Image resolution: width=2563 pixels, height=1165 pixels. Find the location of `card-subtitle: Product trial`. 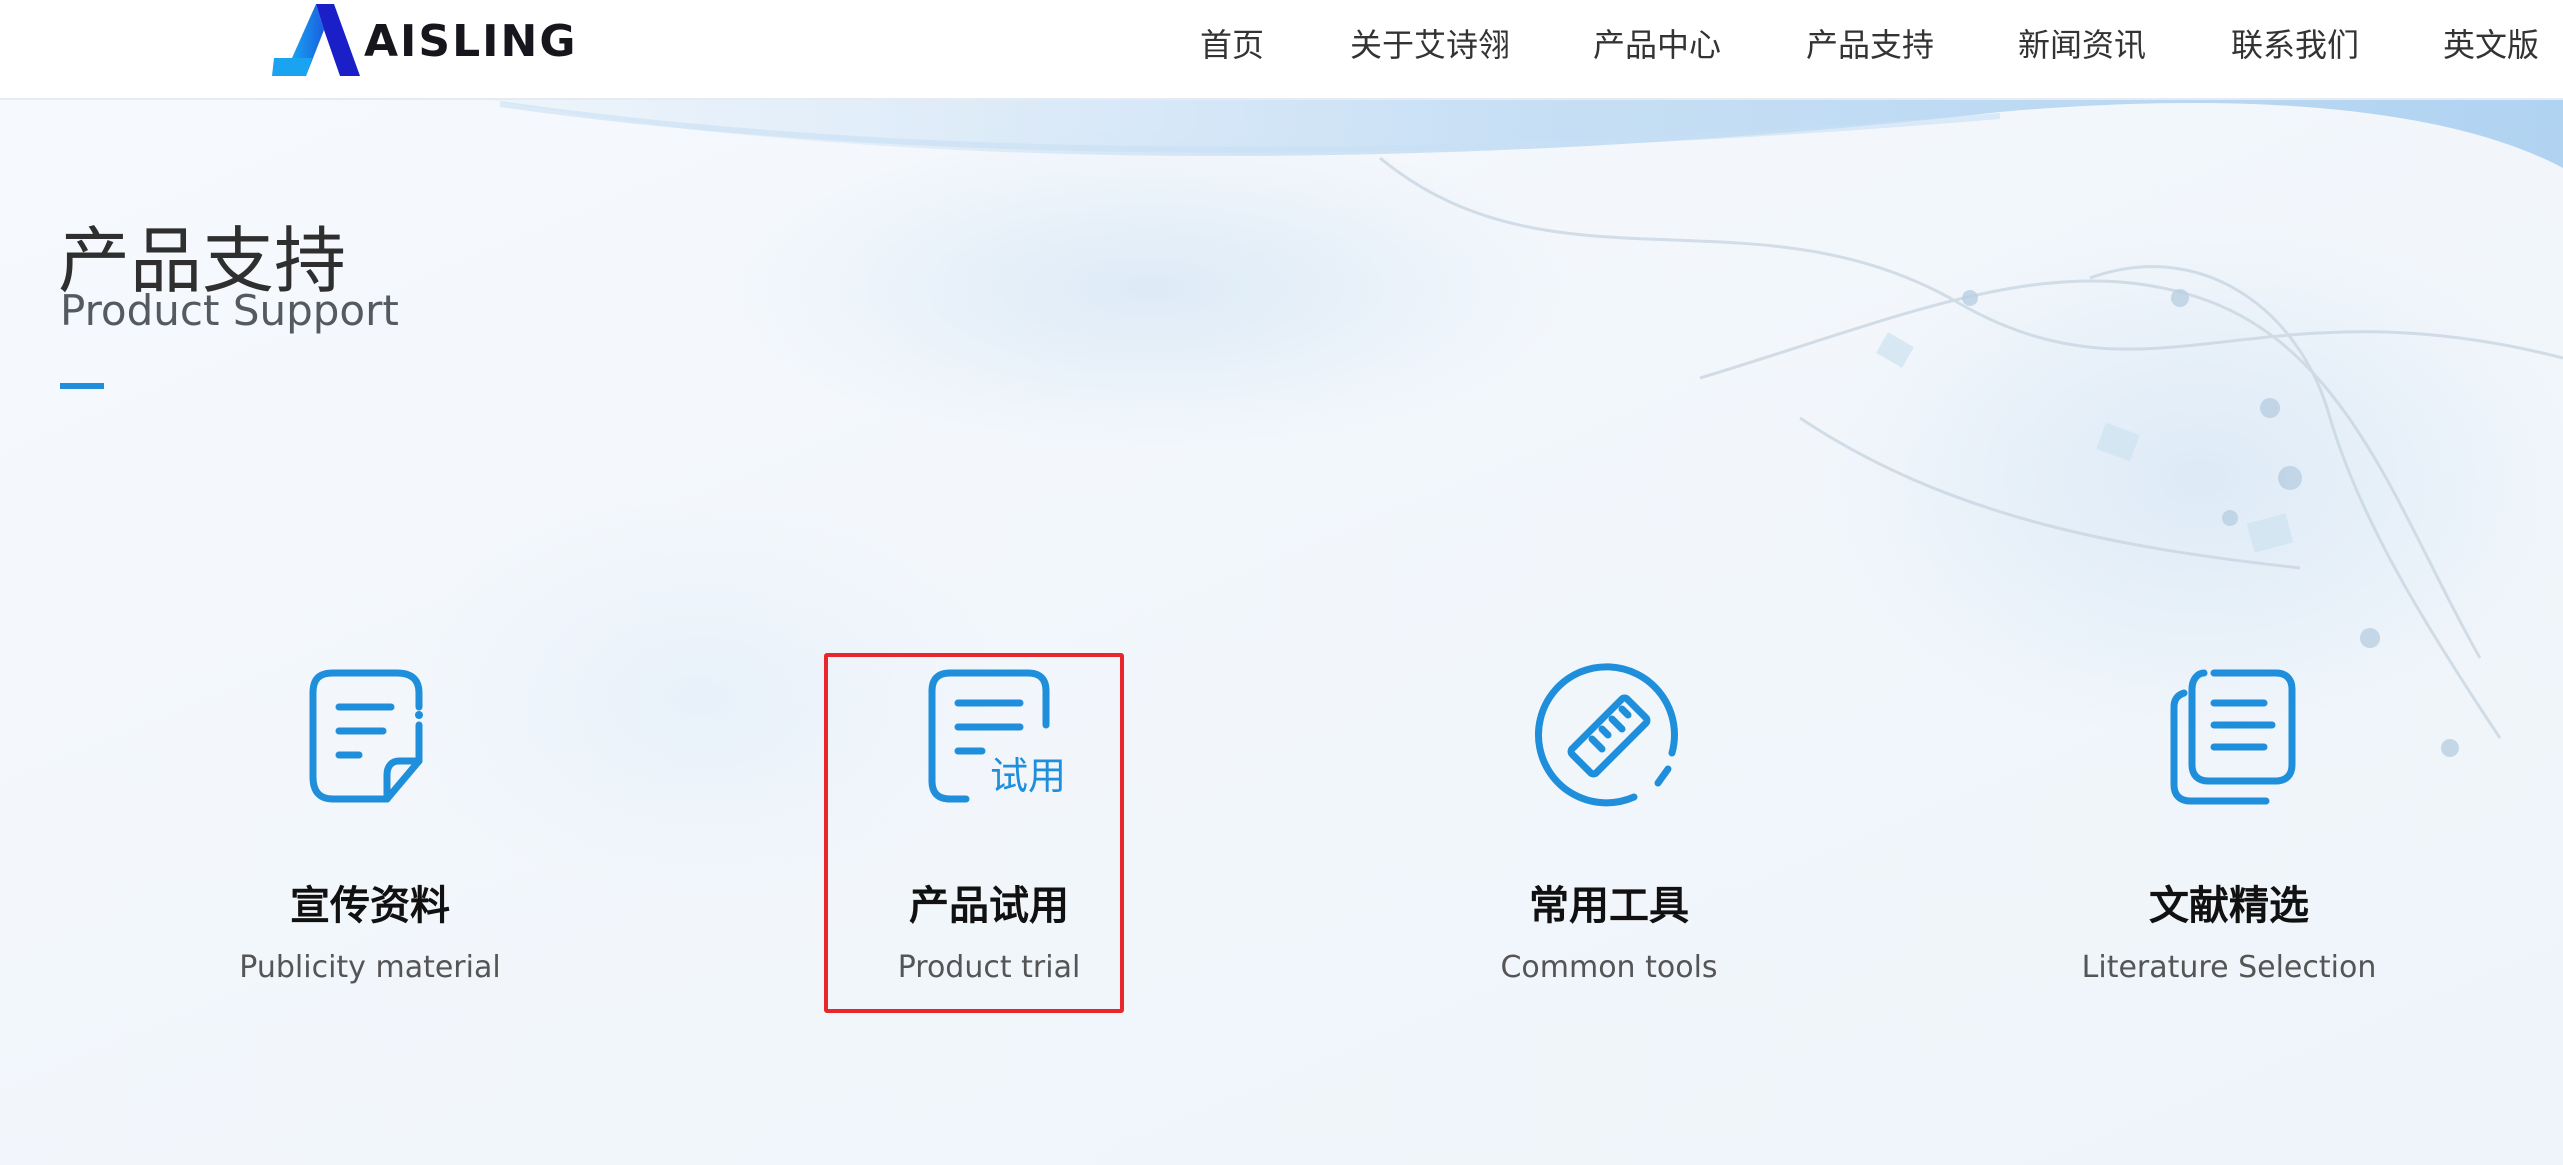

card-subtitle: Product trial is located at coordinates (989, 967).